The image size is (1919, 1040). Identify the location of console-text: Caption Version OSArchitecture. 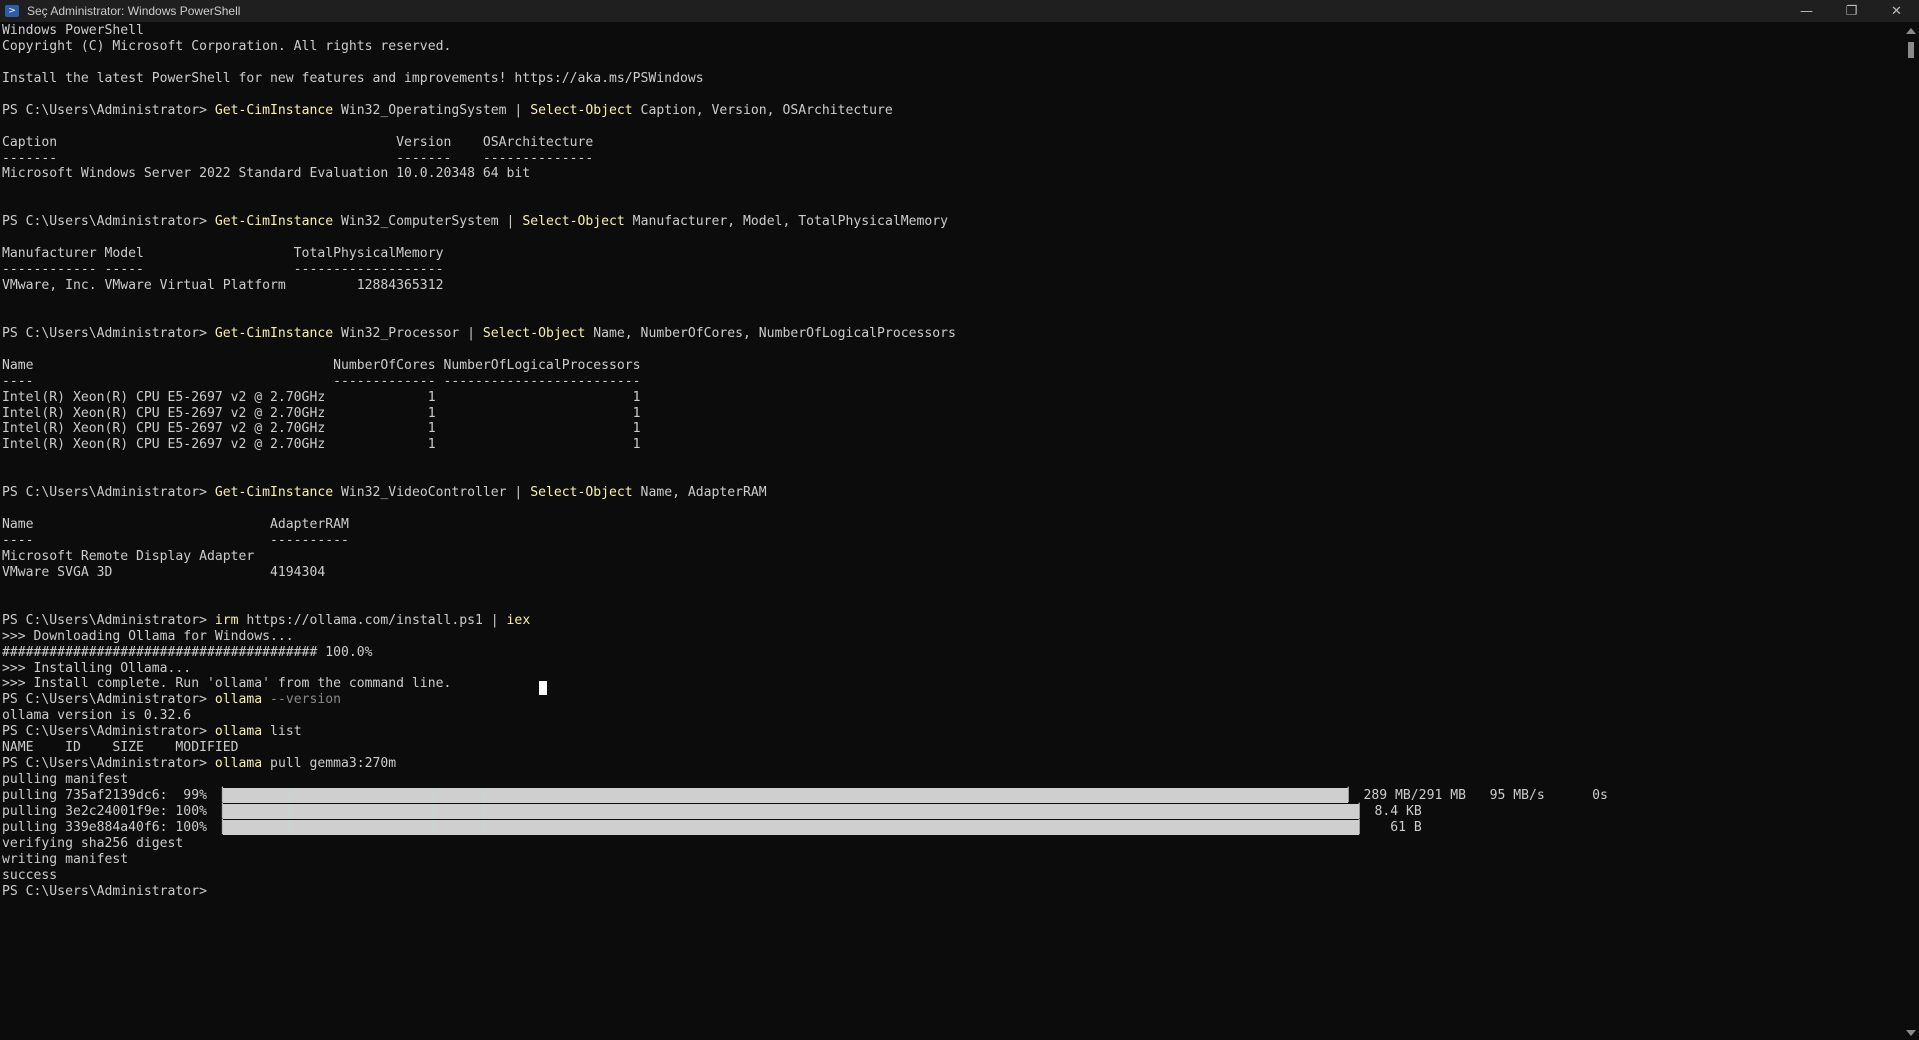
(298, 142).